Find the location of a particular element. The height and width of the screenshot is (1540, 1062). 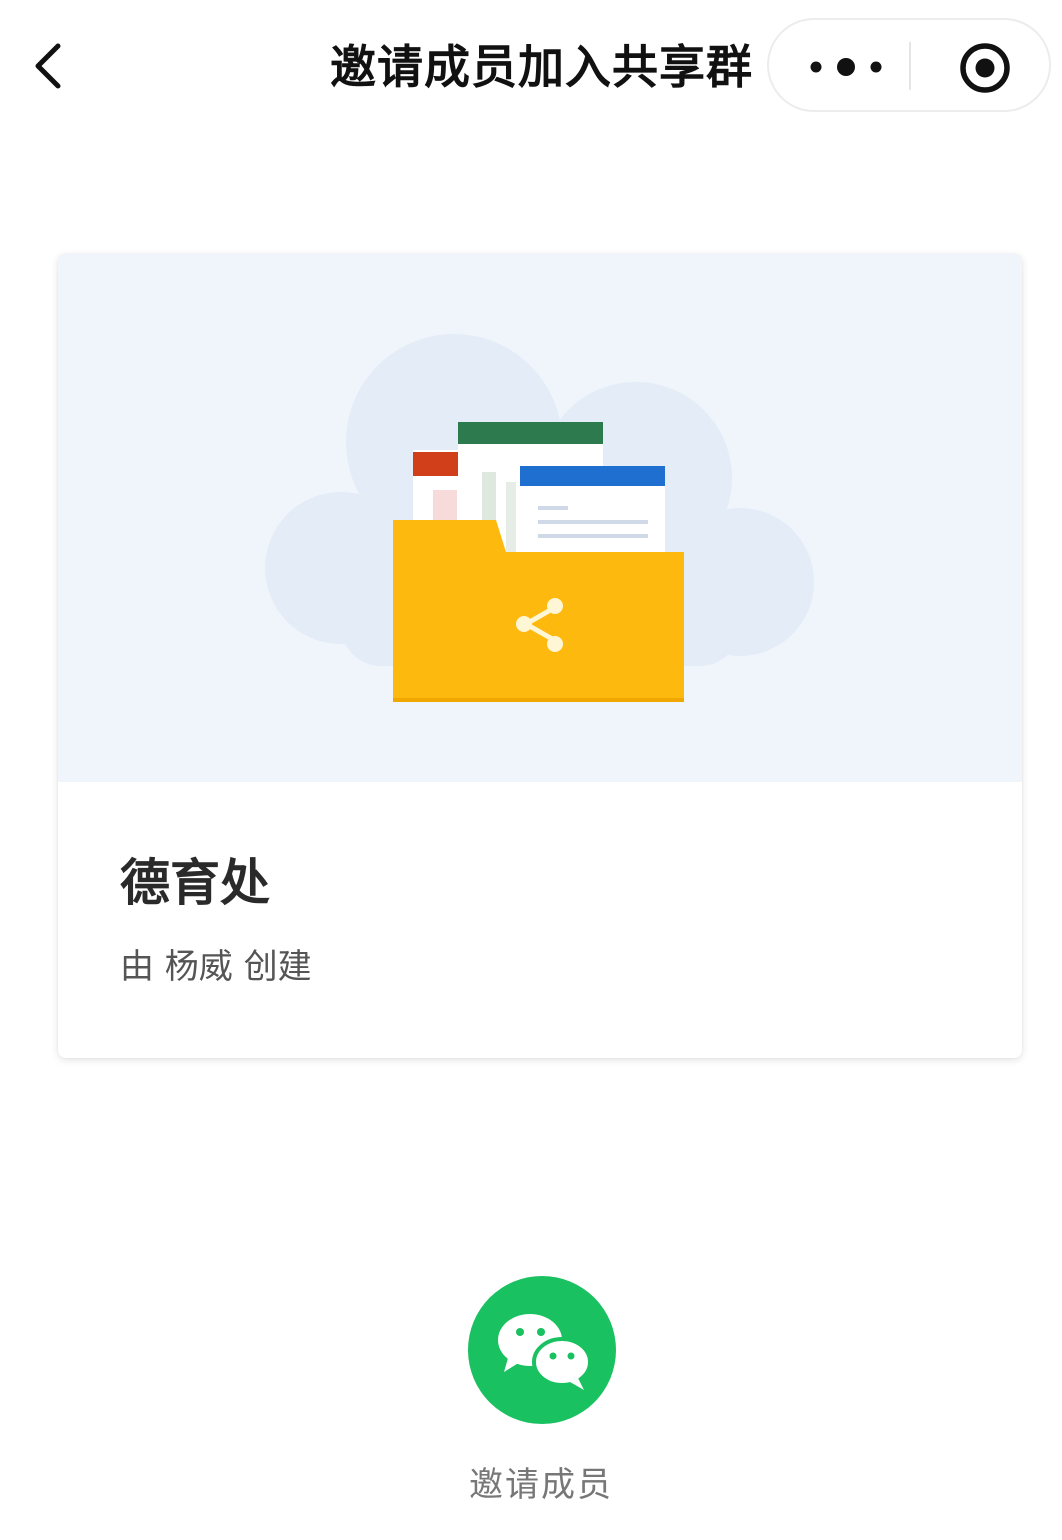

close-button is located at coordinates (985, 65).